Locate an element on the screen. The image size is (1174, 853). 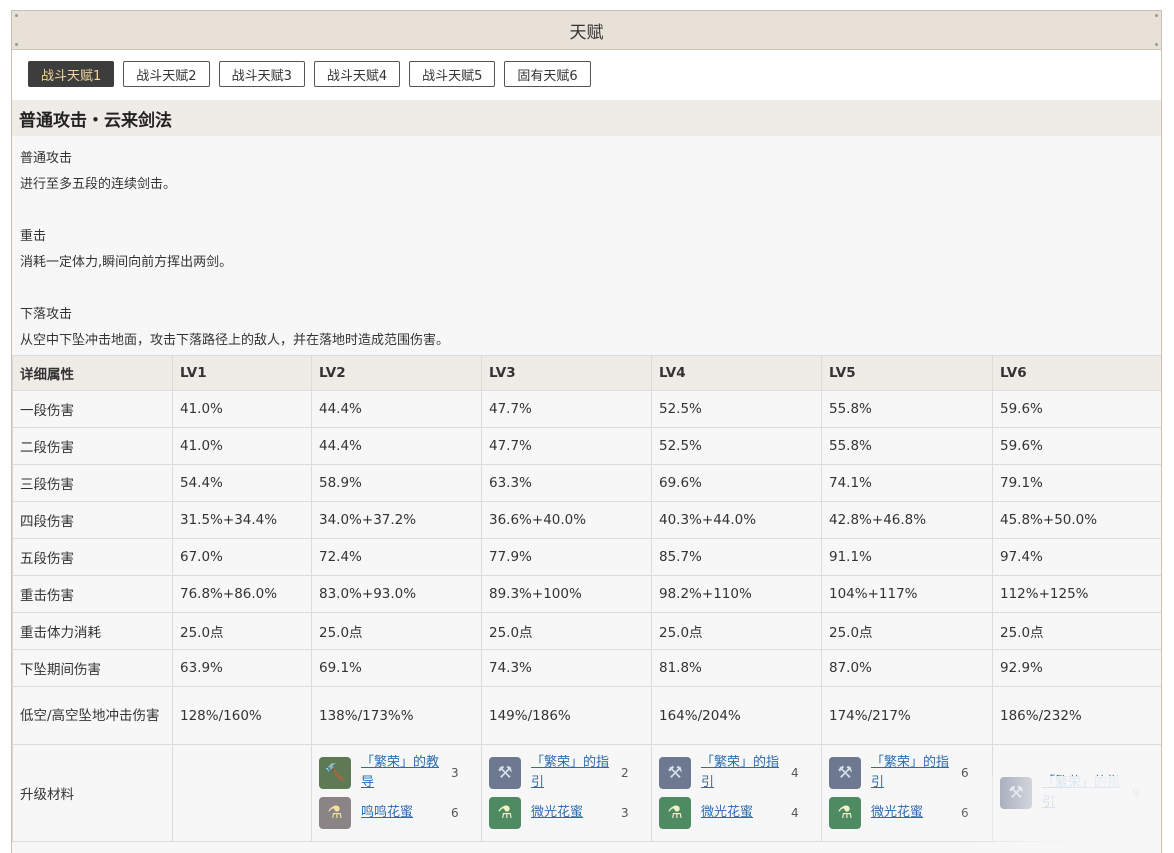
table-cell: 40.3%+44.0% is located at coordinates (736, 520).